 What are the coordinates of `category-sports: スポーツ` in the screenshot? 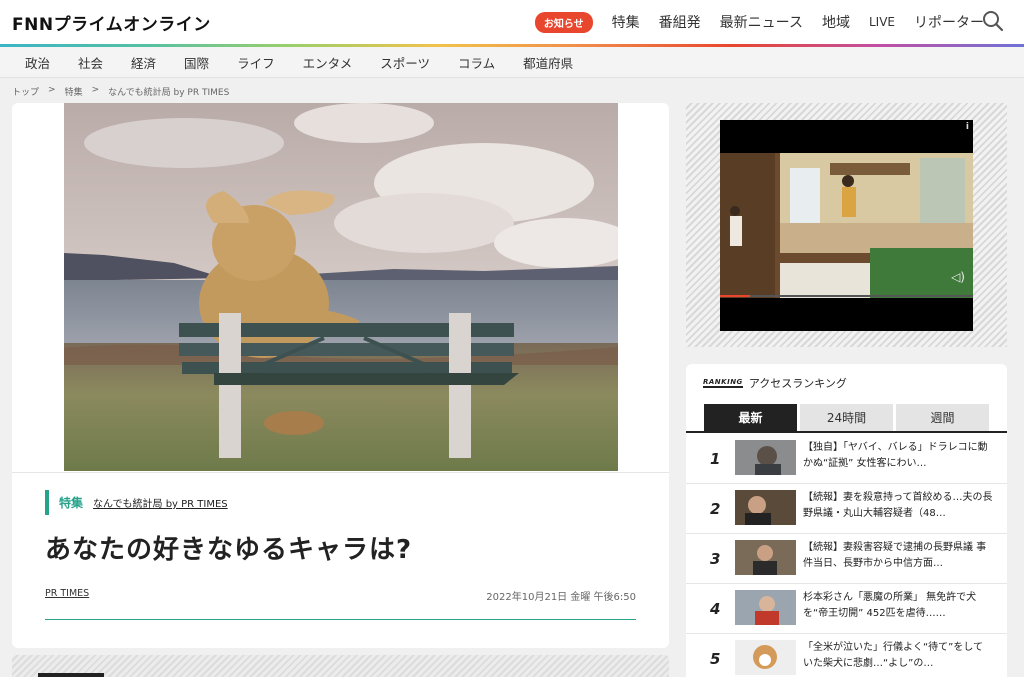 It's located at (405, 62).